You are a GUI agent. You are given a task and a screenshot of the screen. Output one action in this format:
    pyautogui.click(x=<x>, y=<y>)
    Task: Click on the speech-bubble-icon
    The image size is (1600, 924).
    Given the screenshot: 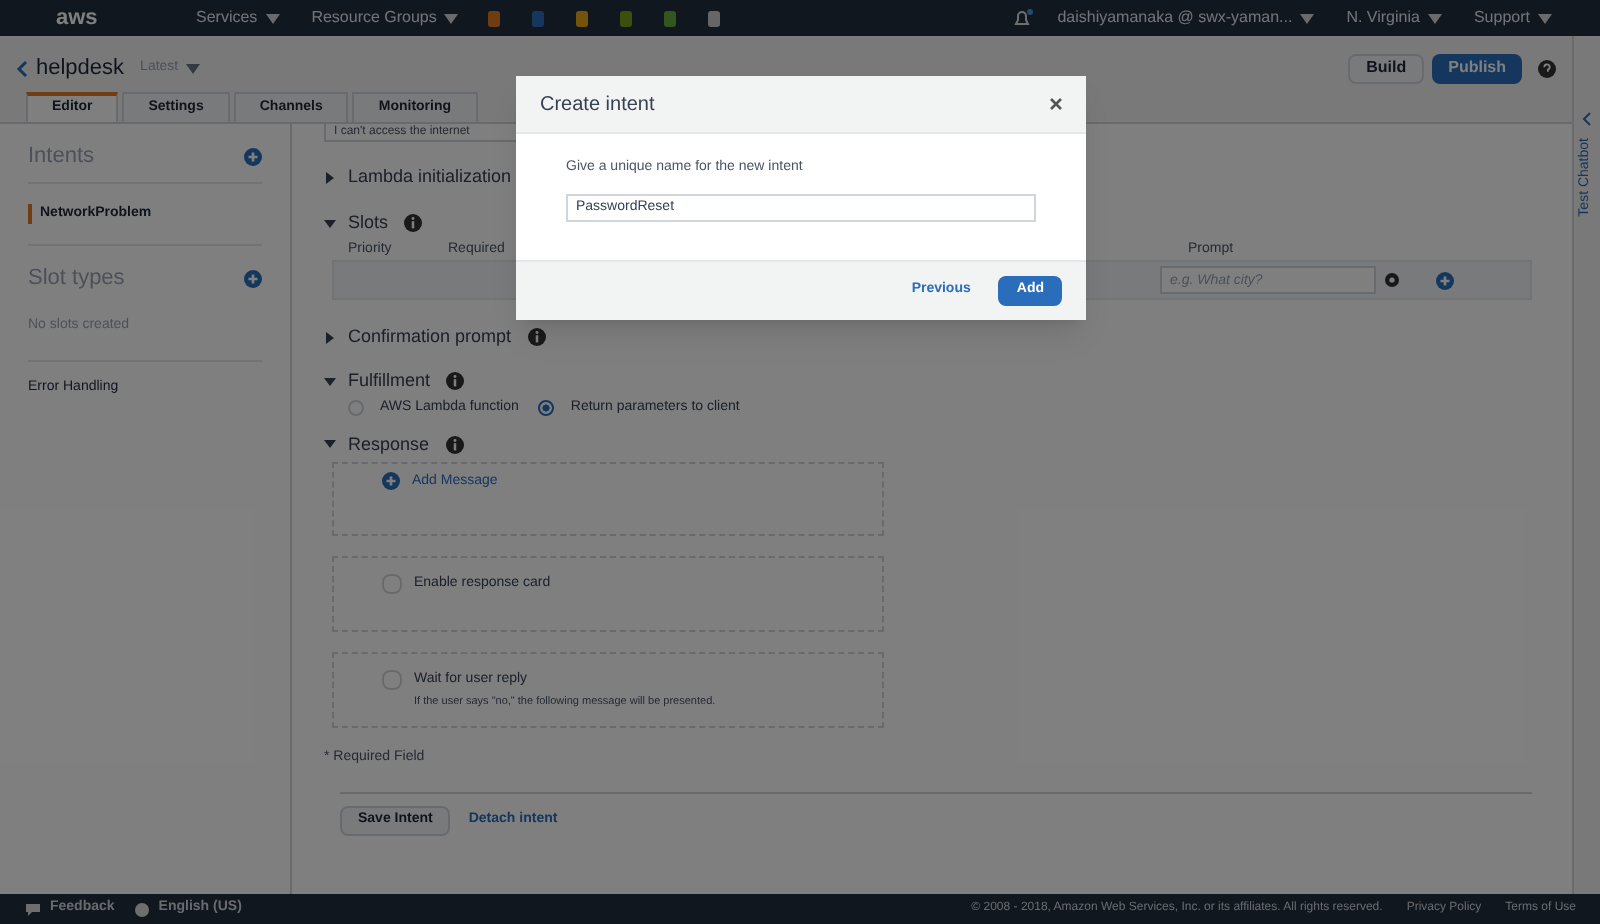 What is the action you would take?
    pyautogui.click(x=33, y=909)
    